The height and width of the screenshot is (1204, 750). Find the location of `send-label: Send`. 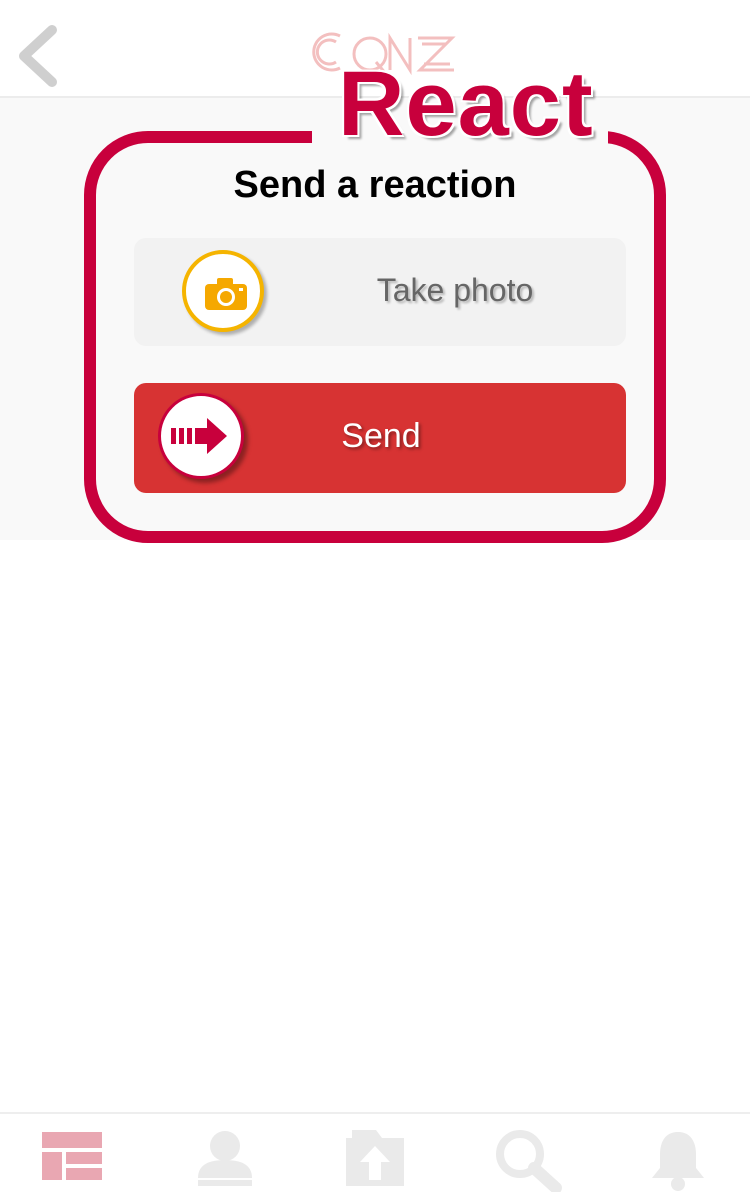

send-label: Send is located at coordinates (381, 436).